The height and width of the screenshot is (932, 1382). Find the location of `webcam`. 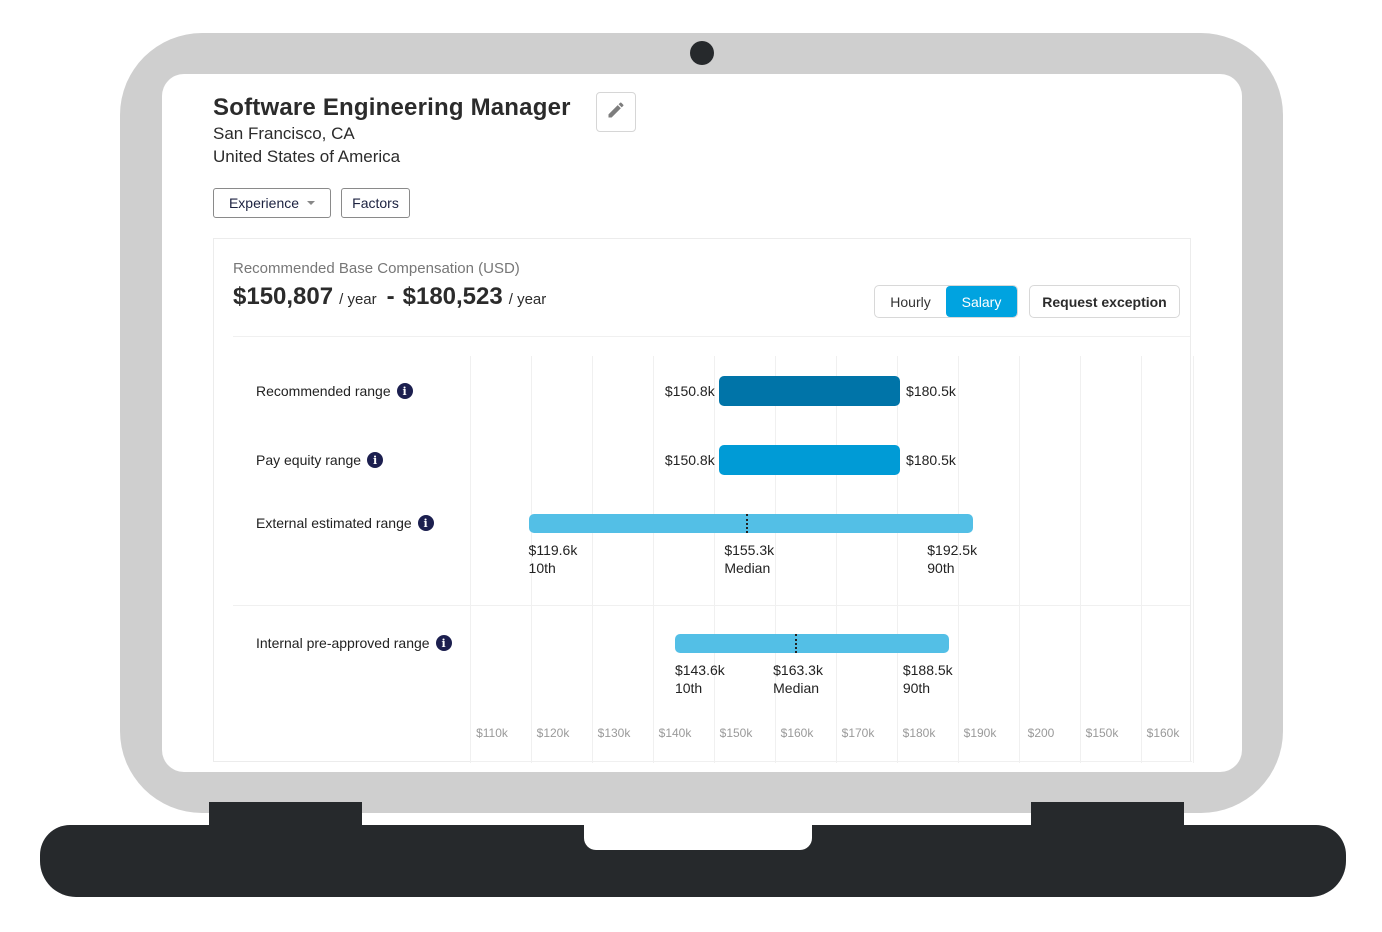

webcam is located at coordinates (702, 53).